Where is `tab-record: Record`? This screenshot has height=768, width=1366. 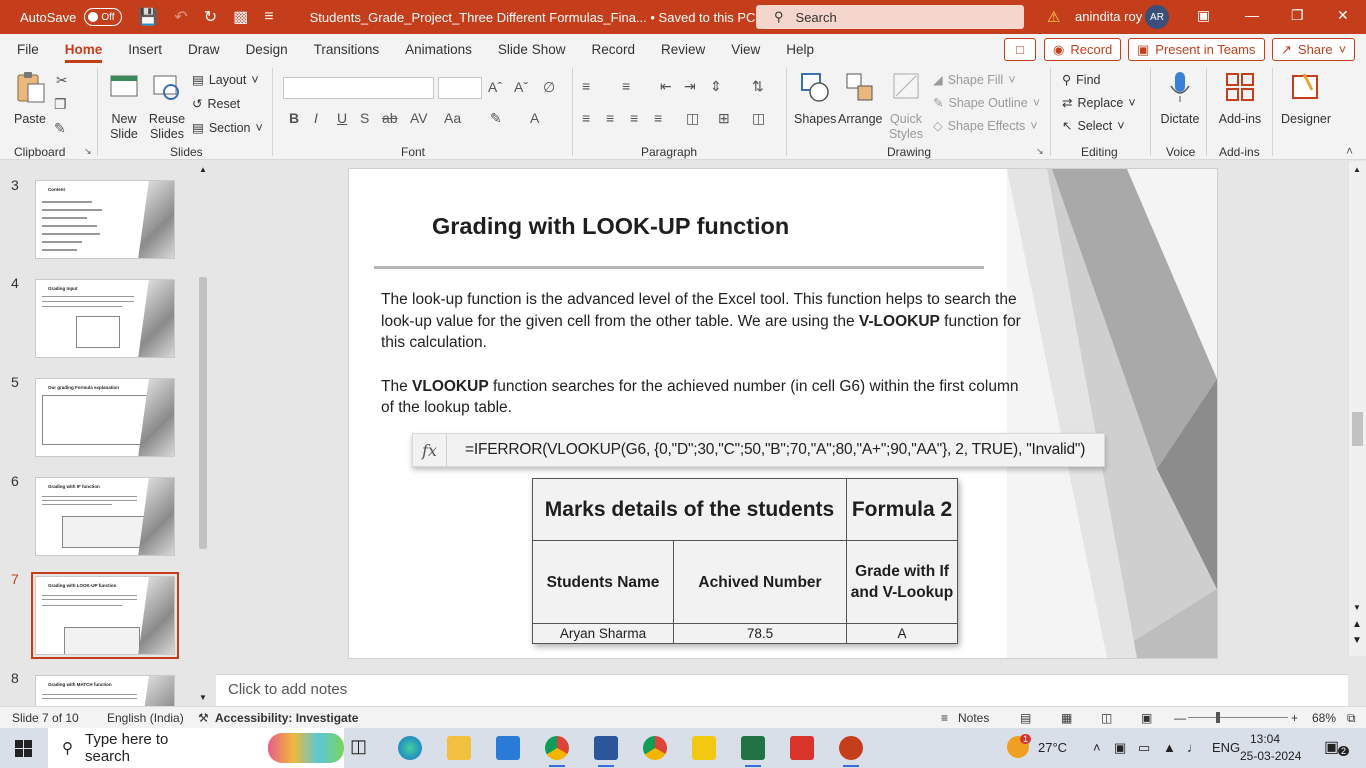 tab-record: Record is located at coordinates (613, 49).